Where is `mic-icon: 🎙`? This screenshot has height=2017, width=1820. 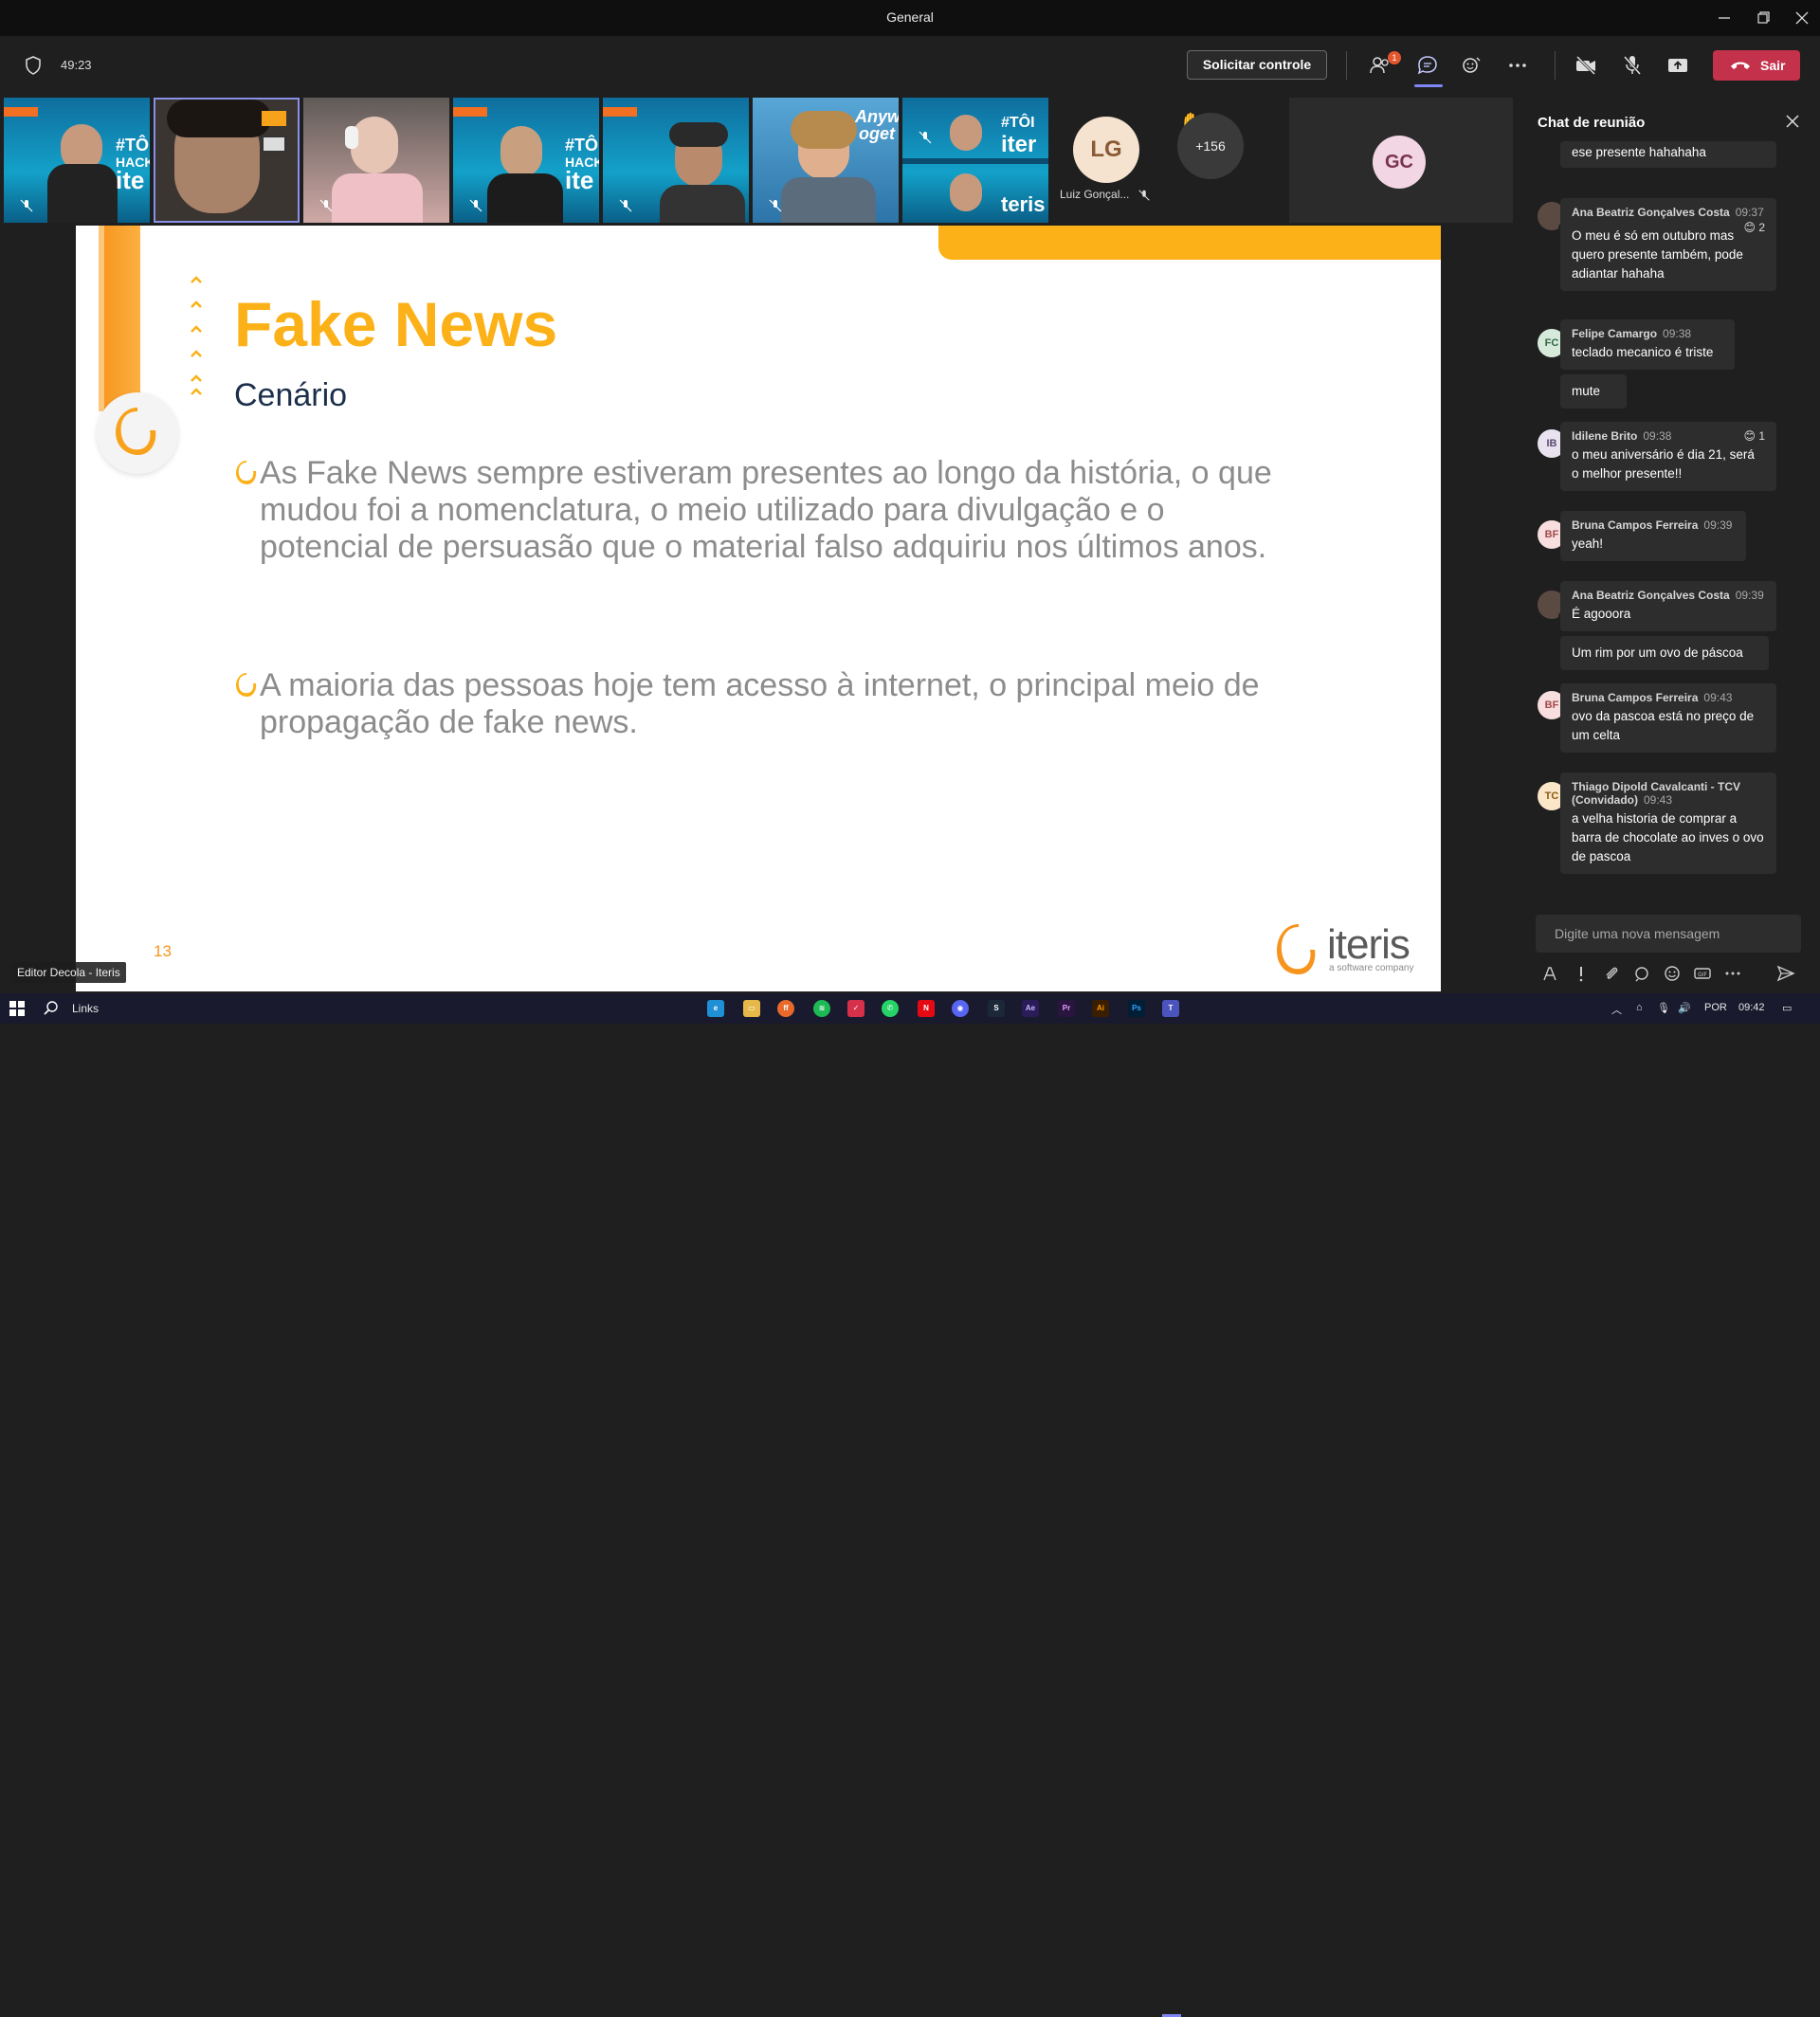
mic-icon: 🎙 is located at coordinates (1663, 1008).